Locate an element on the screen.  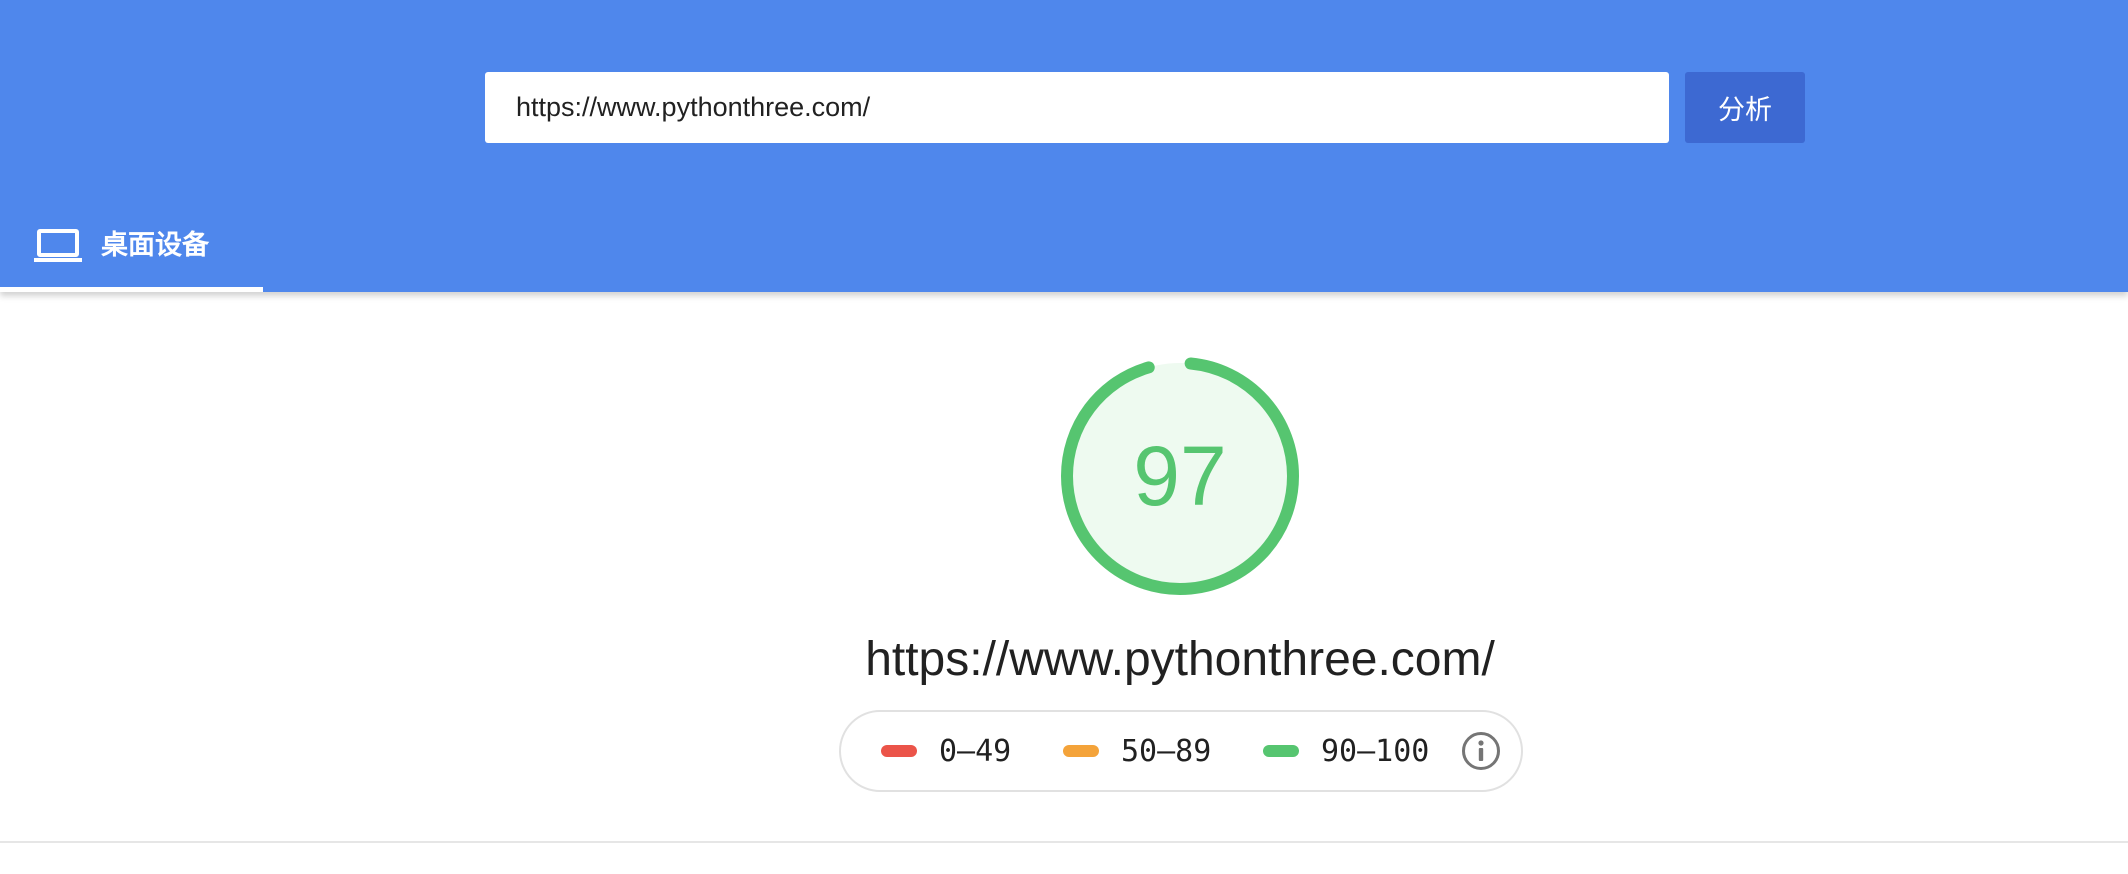
performance-score: 97 is located at coordinates (1180, 476).